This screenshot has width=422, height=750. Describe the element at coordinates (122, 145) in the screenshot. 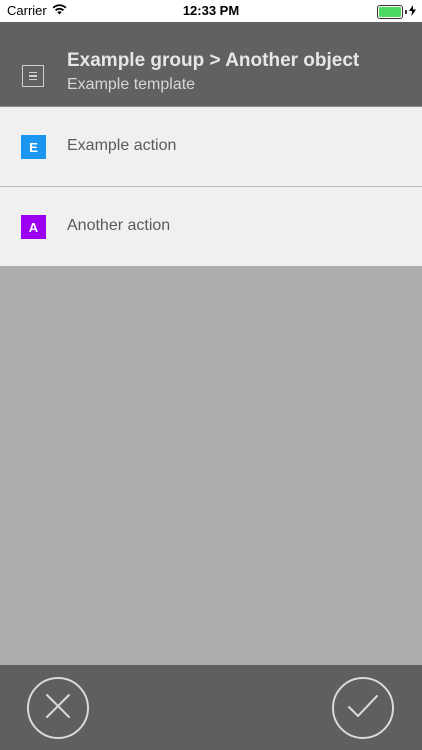

I see `action-label: Example action` at that location.